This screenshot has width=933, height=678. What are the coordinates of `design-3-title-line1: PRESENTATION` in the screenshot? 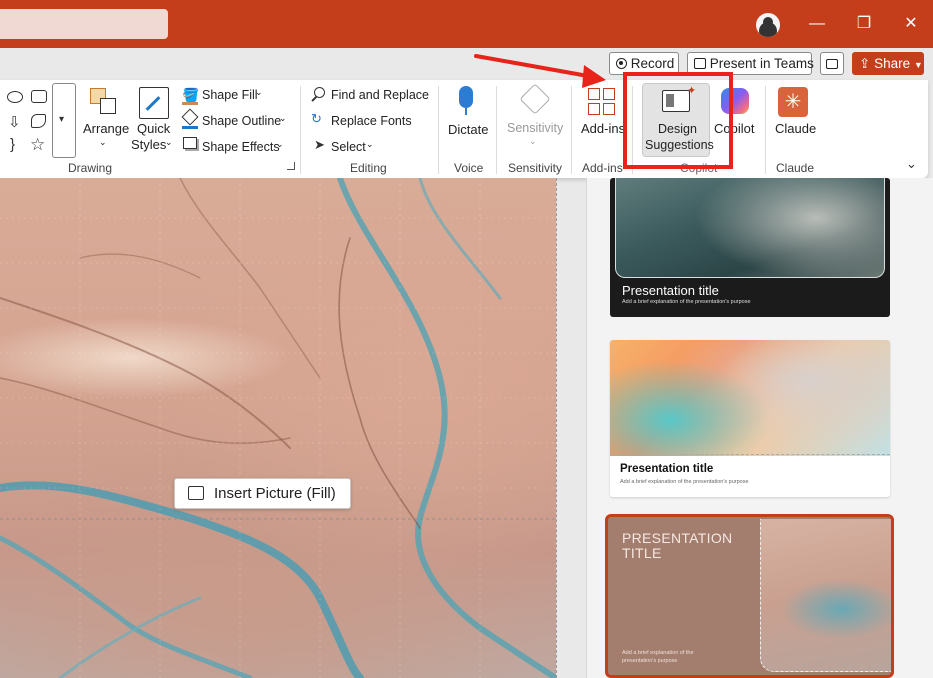 It's located at (677, 538).